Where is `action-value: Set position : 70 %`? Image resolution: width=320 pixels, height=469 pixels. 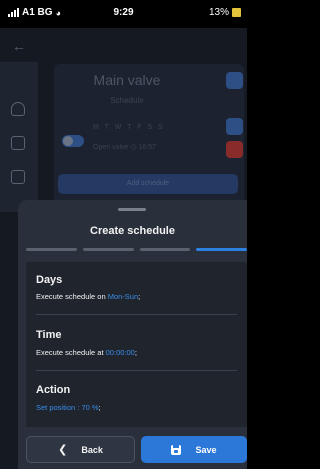
action-value: Set position : 70 % is located at coordinates (67, 407).